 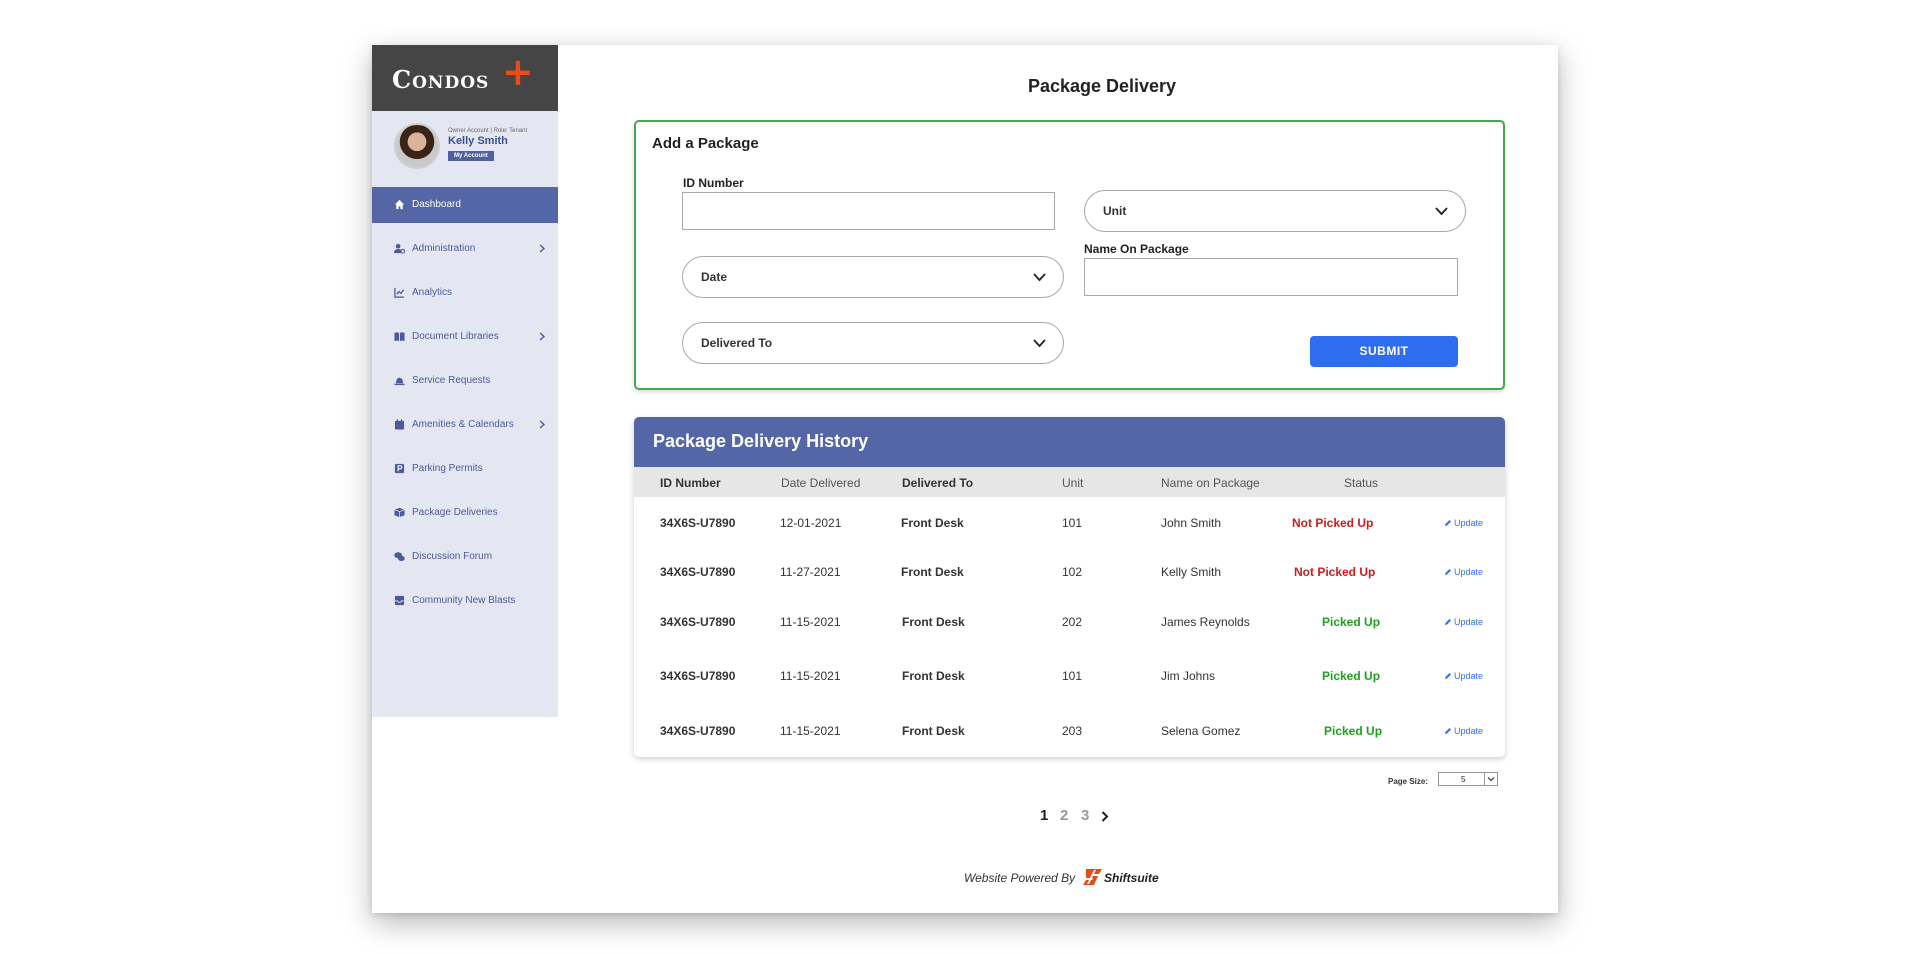 I want to click on submit-button: SUBMIT, so click(x=1384, y=351).